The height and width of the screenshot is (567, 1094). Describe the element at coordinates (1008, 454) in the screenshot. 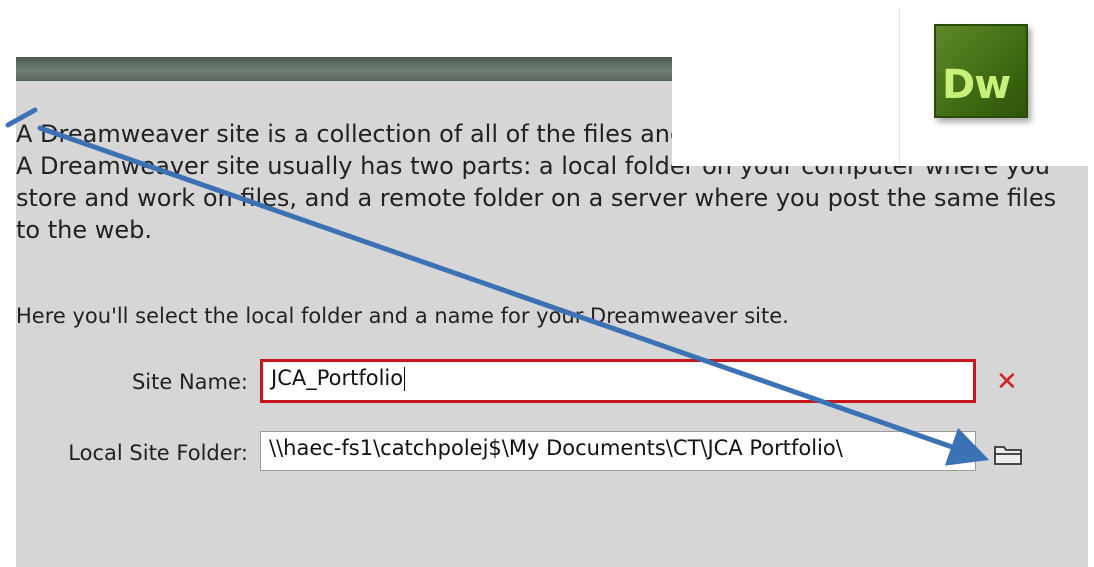

I see `folder-icon` at that location.